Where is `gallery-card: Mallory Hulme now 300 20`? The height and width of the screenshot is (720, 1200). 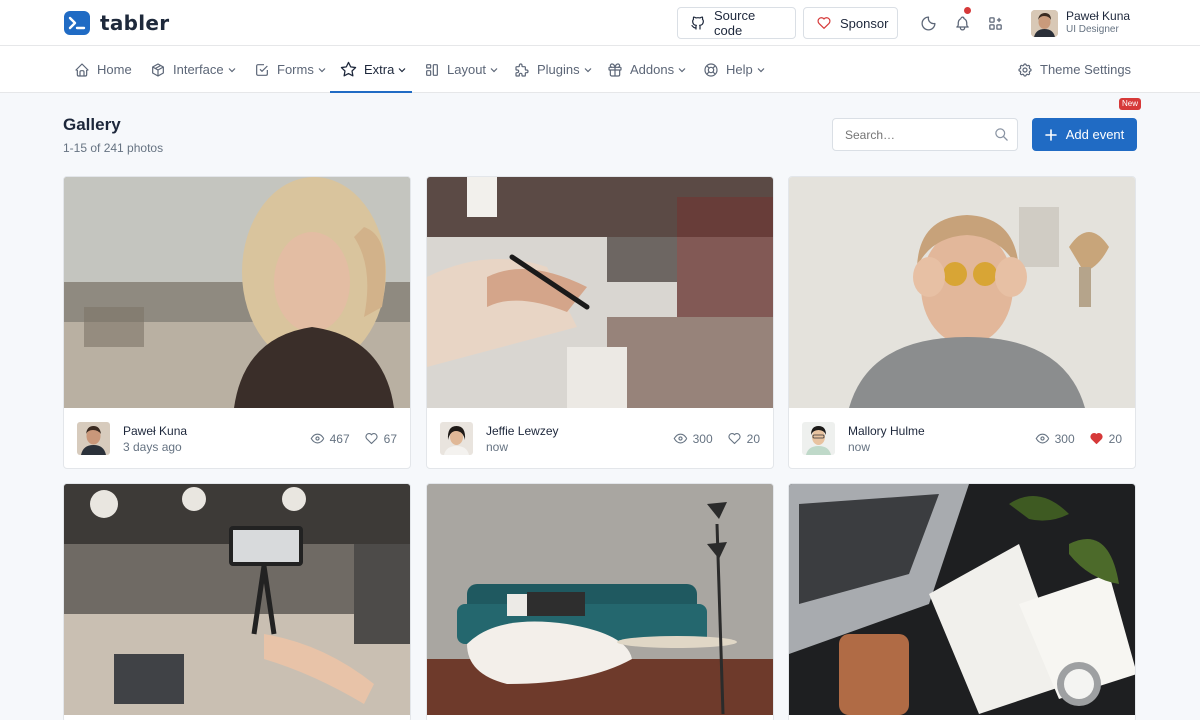
gallery-card: Mallory Hulme now 300 20 is located at coordinates (962, 322).